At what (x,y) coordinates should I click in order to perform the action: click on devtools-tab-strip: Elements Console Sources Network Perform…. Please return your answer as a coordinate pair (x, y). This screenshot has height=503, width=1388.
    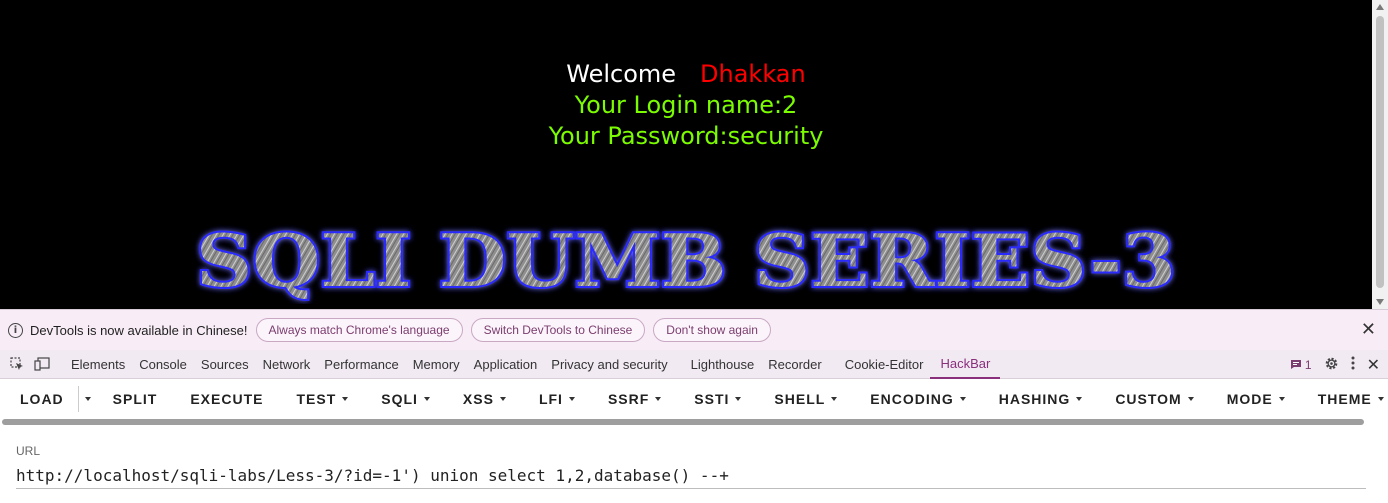
    Looking at the image, I should click on (694, 364).